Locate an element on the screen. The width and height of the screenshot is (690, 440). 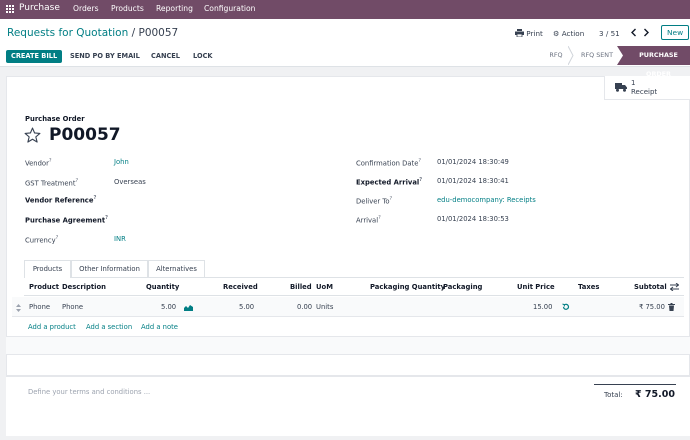
col-uom: UoM is located at coordinates (324, 287).